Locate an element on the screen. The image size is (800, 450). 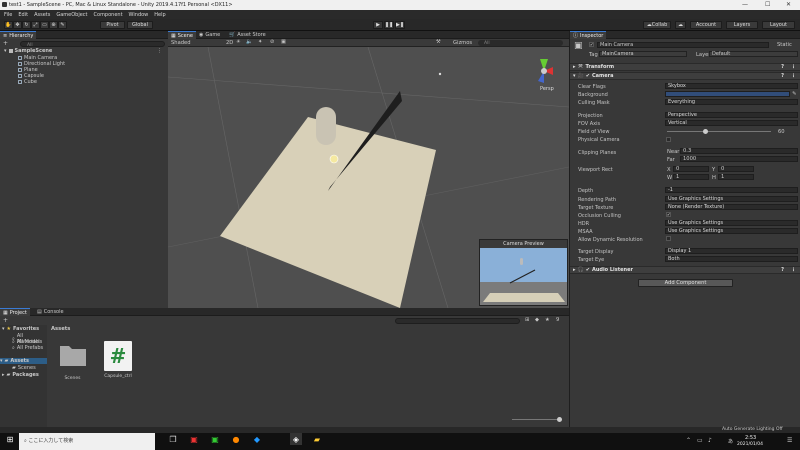
effects-toggle-icon: ✦ is located at coordinates (260, 42).